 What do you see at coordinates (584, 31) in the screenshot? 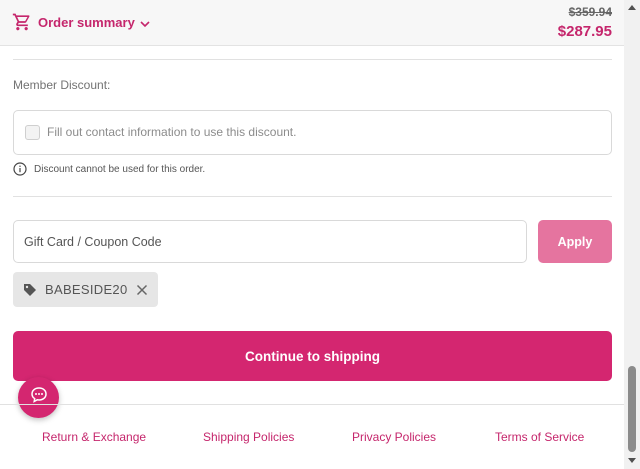
I see `total-price: $287.95` at bounding box center [584, 31].